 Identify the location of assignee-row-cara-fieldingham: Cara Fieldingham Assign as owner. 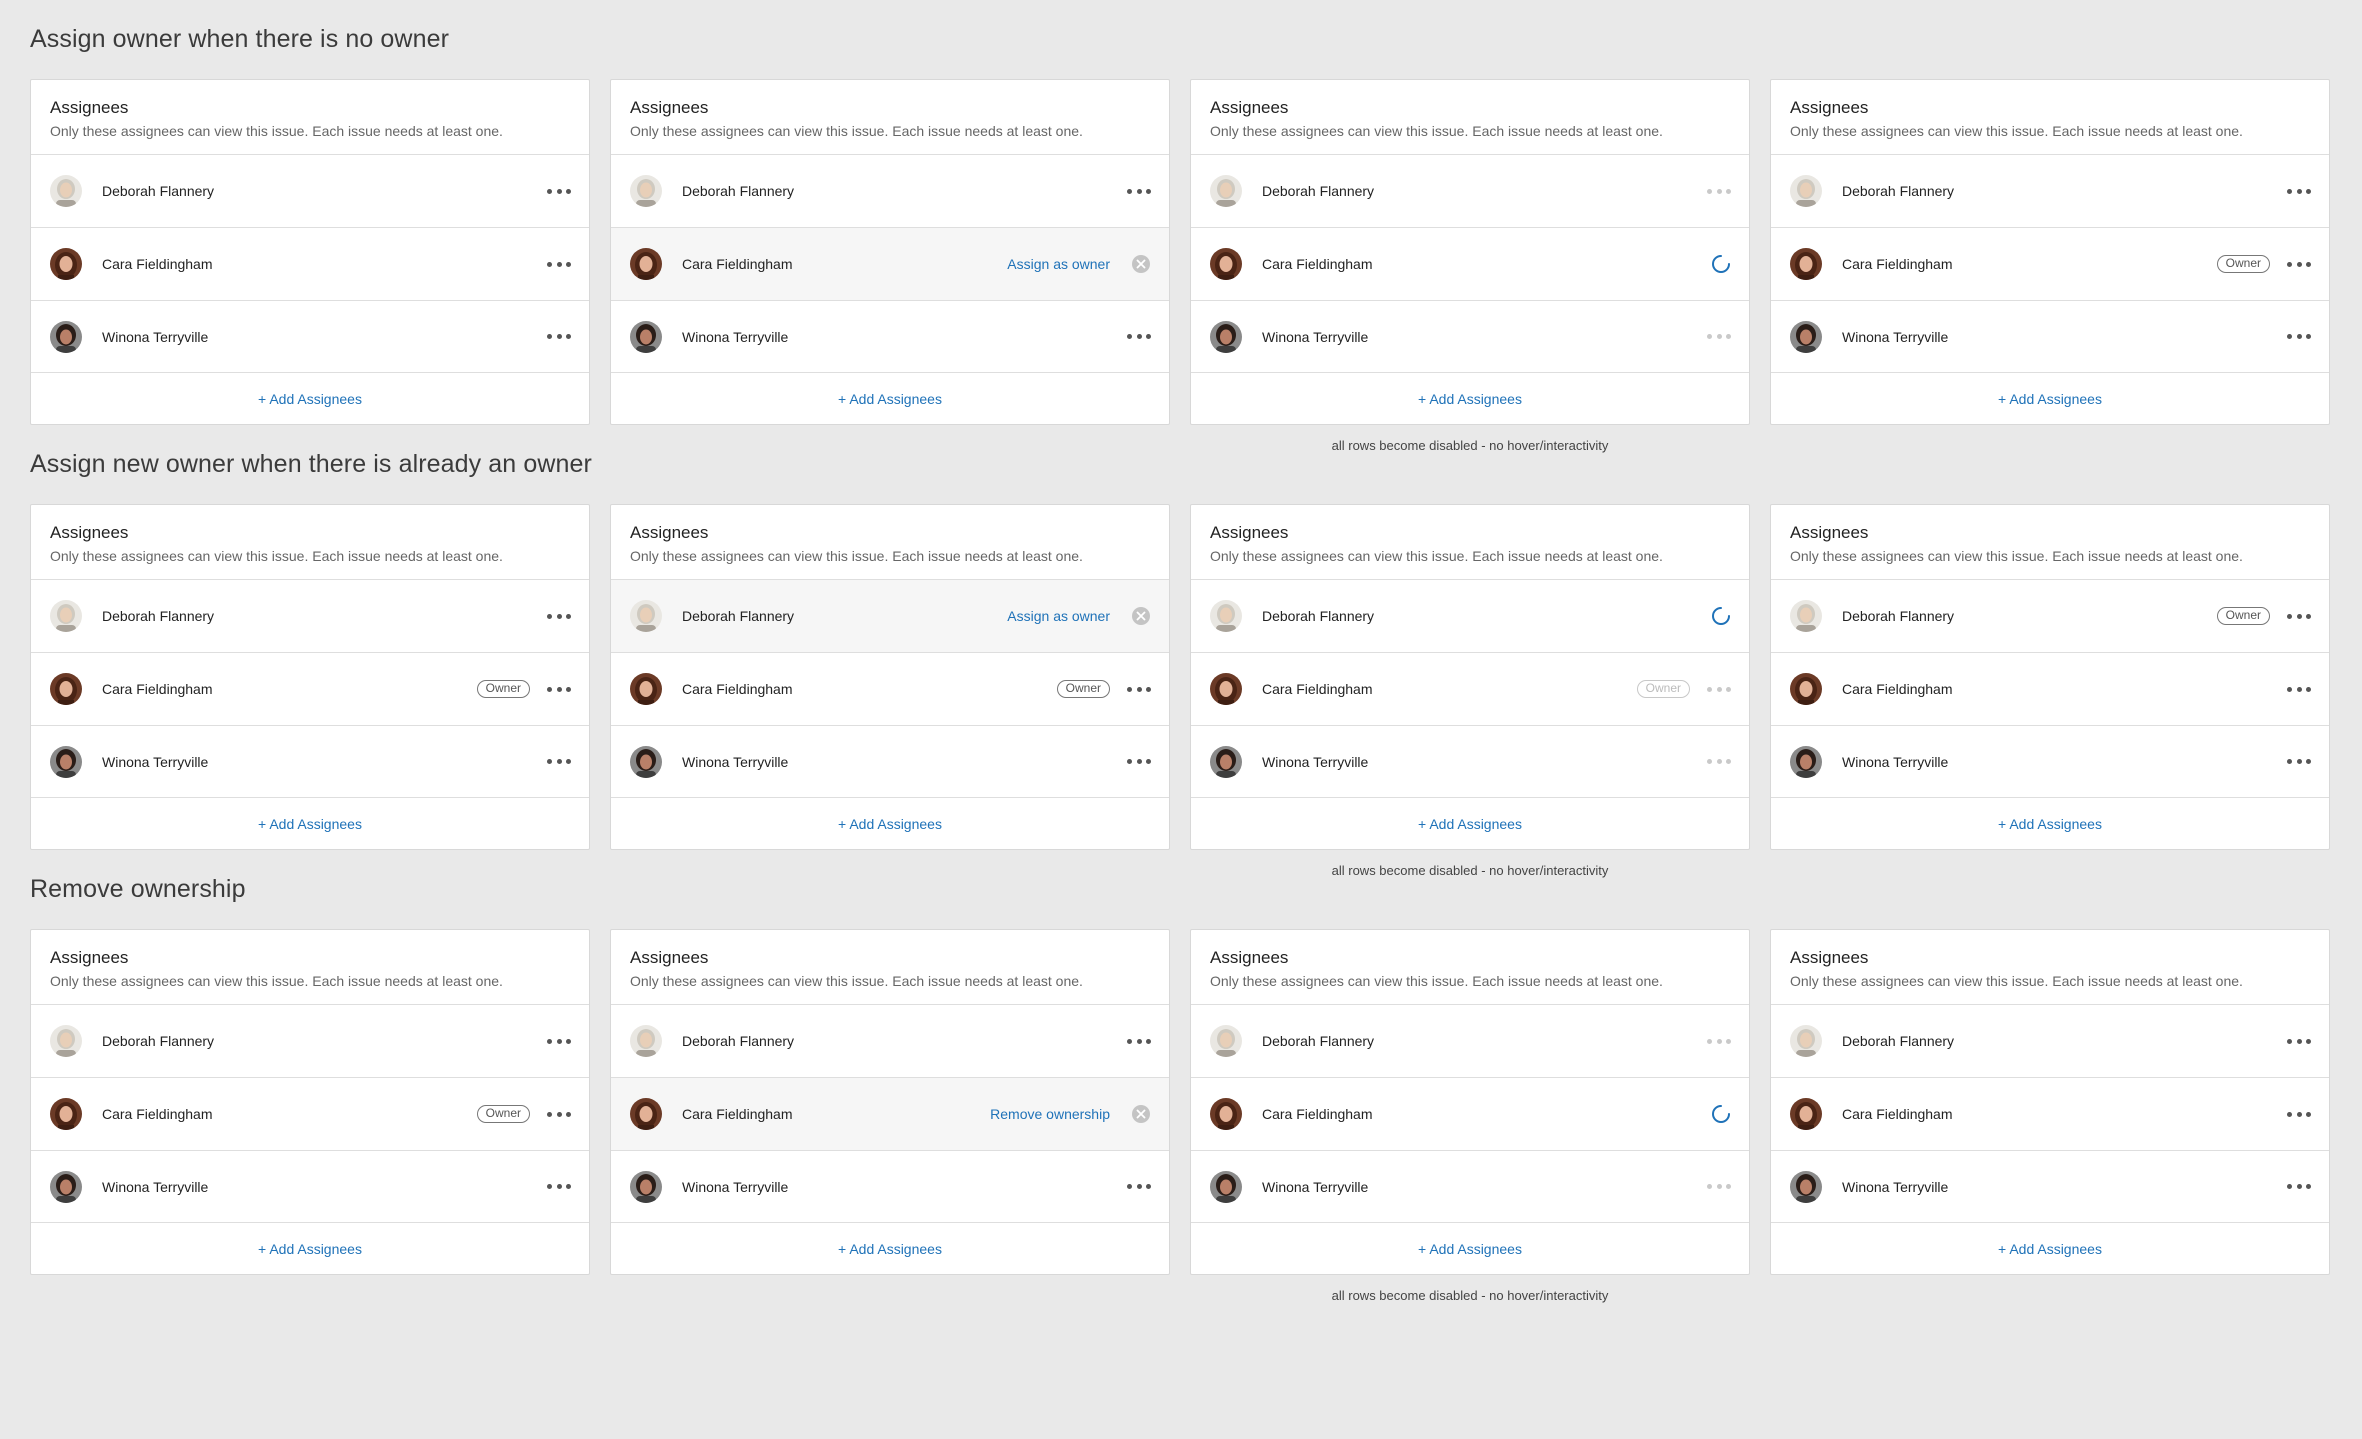
(890, 264).